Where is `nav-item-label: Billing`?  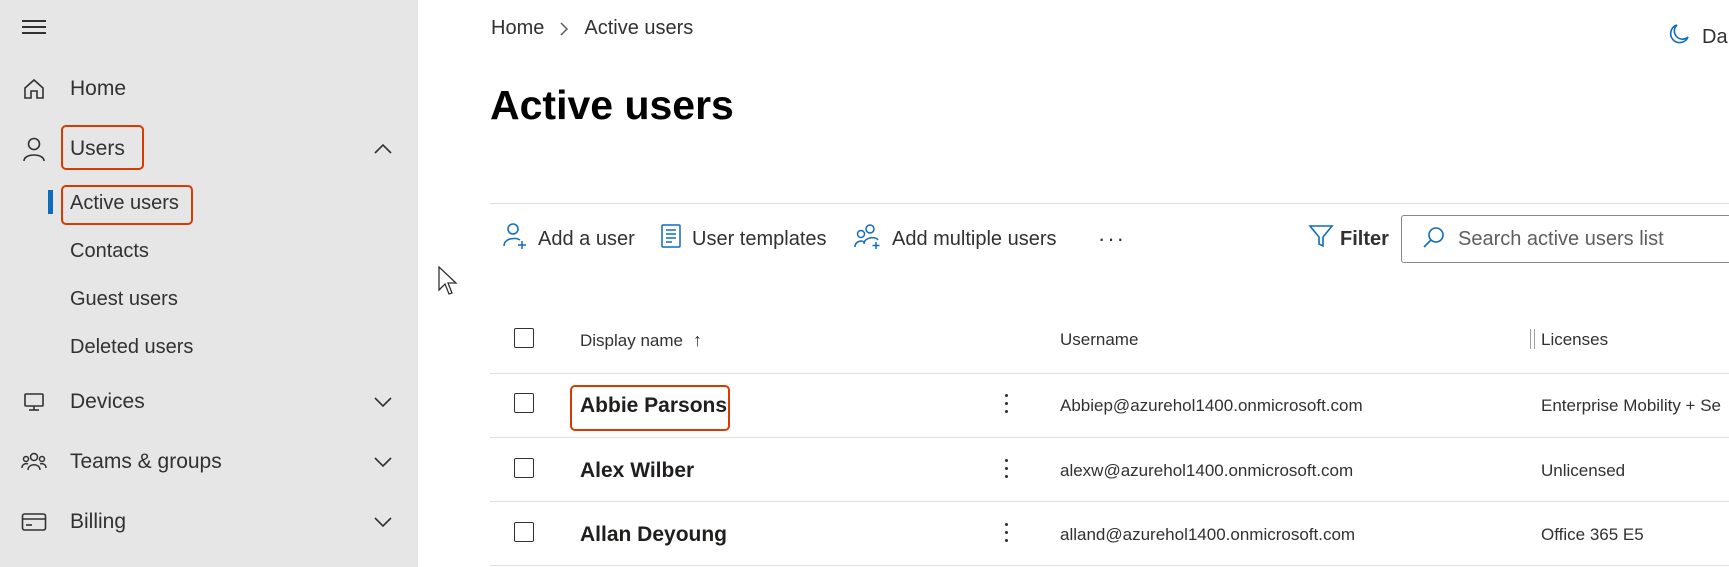
nav-item-label: Billing is located at coordinates (98, 521).